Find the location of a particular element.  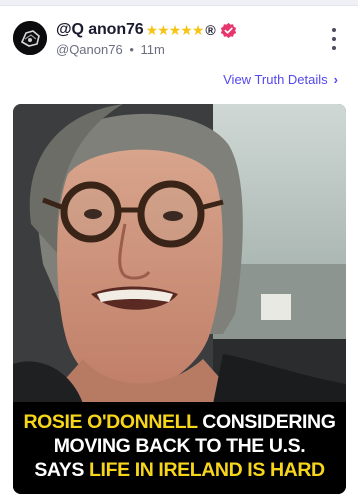

caption-highlight-quote: LIFE IN IRELAND IS HARD is located at coordinates (207, 470).